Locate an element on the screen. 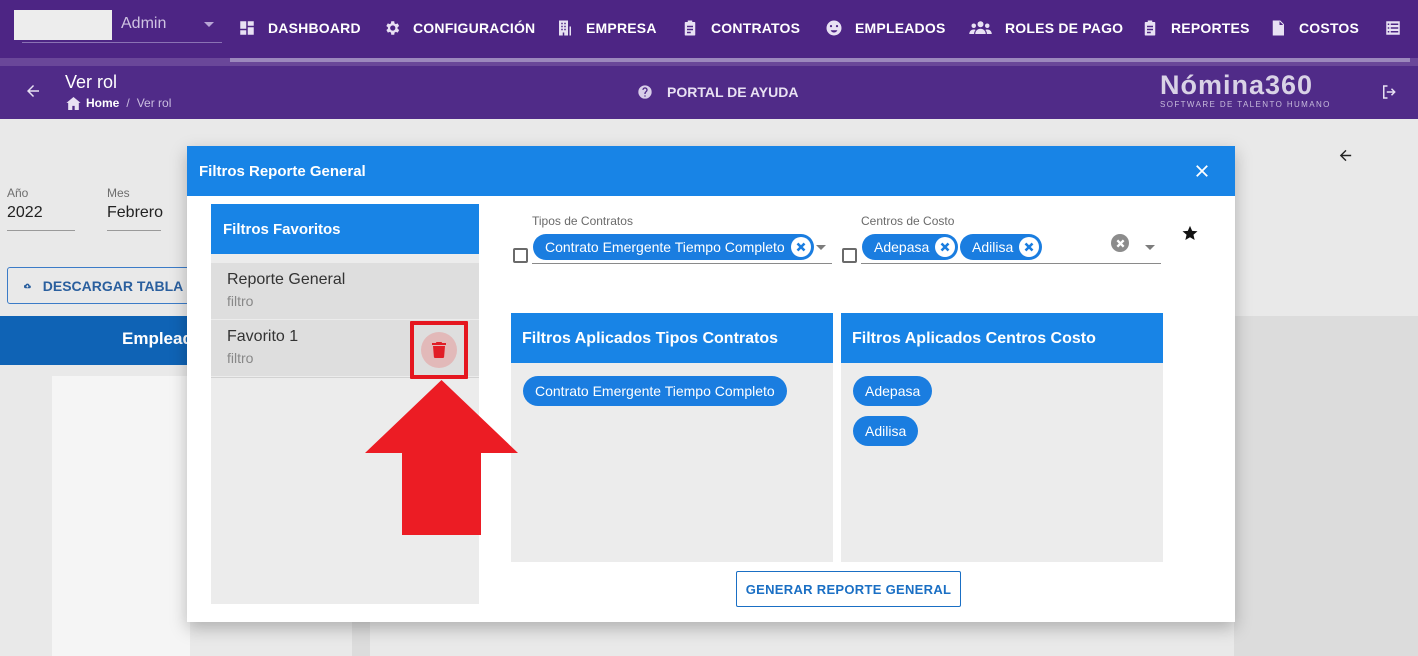 The height and width of the screenshot is (656, 1418). nav-item-empresa: EMPRESA is located at coordinates (606, 28).